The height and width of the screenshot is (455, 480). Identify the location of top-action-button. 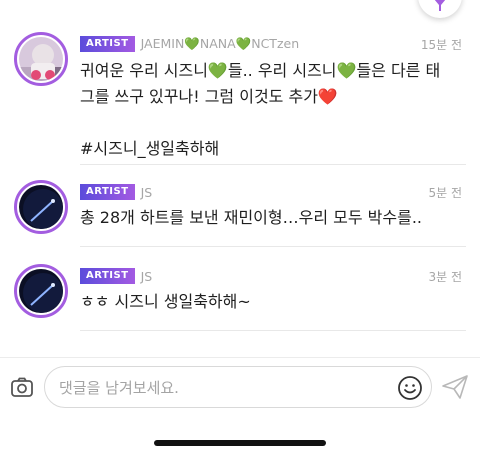
(440, 9).